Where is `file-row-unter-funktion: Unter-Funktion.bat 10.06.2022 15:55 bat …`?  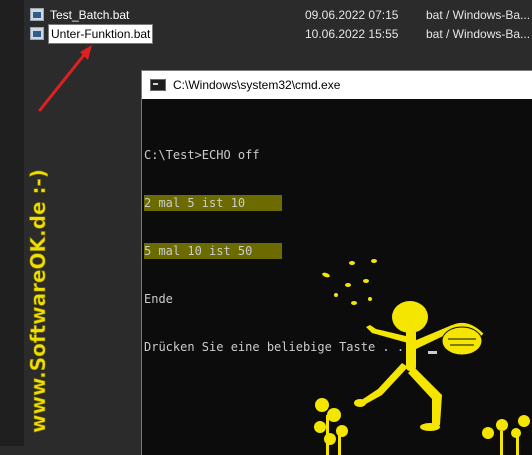 file-row-unter-funktion: Unter-Funktion.bat 10.06.2022 15:55 bat … is located at coordinates (281, 34).